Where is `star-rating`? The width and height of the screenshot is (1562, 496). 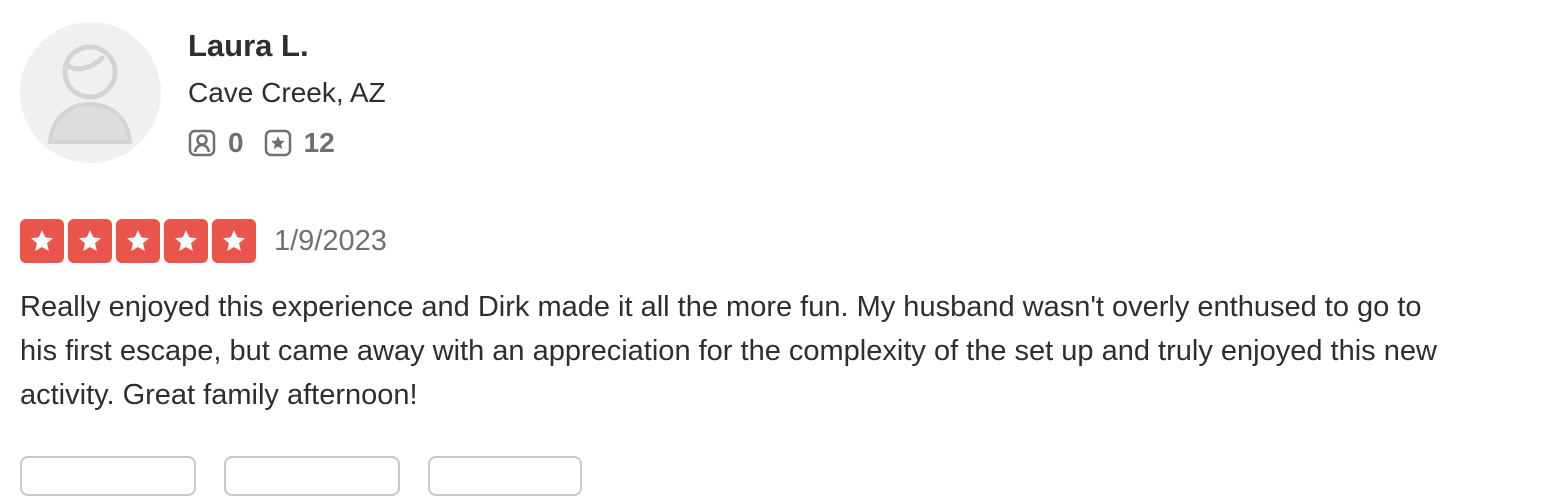 star-rating is located at coordinates (140, 241).